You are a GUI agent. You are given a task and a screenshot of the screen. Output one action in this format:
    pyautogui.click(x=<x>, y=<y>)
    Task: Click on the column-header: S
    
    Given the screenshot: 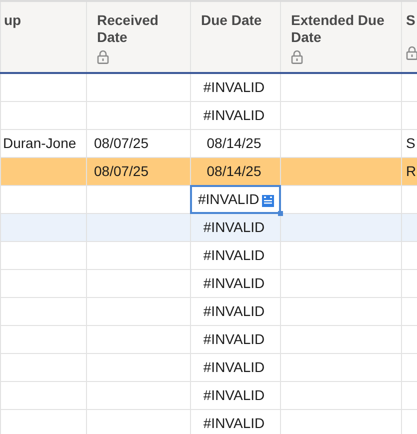 What is the action you would take?
    pyautogui.click(x=411, y=20)
    